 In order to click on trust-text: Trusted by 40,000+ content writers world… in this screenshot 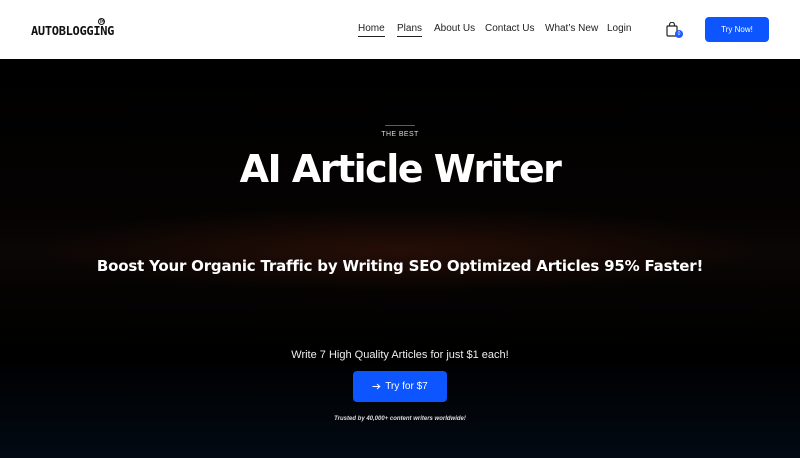, I will do `click(400, 419)`.